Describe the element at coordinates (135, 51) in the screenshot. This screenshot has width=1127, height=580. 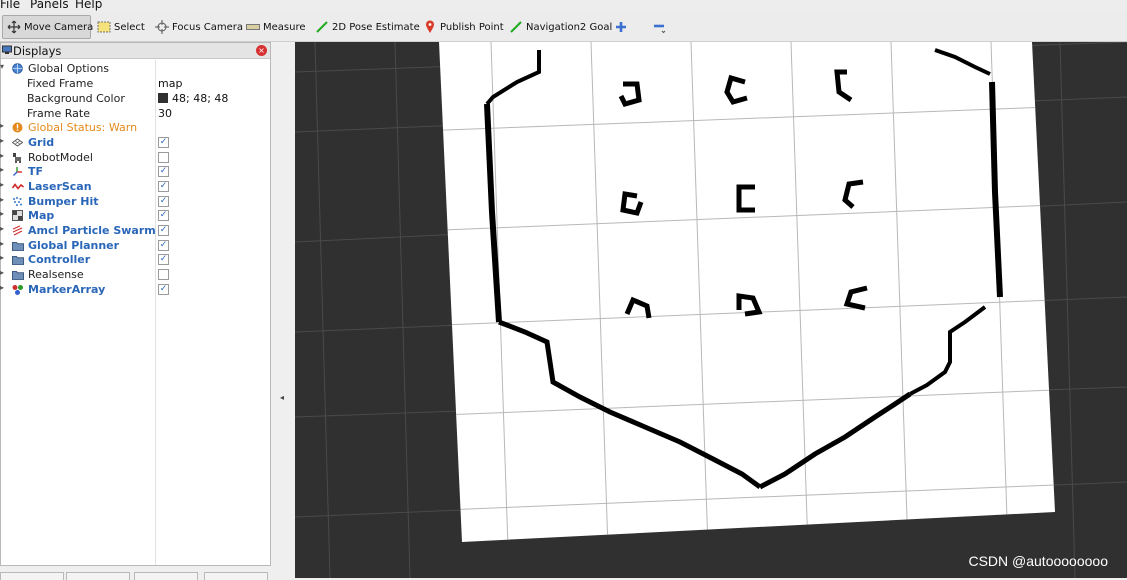
I see `displays-panel-header: Displays ×` at that location.